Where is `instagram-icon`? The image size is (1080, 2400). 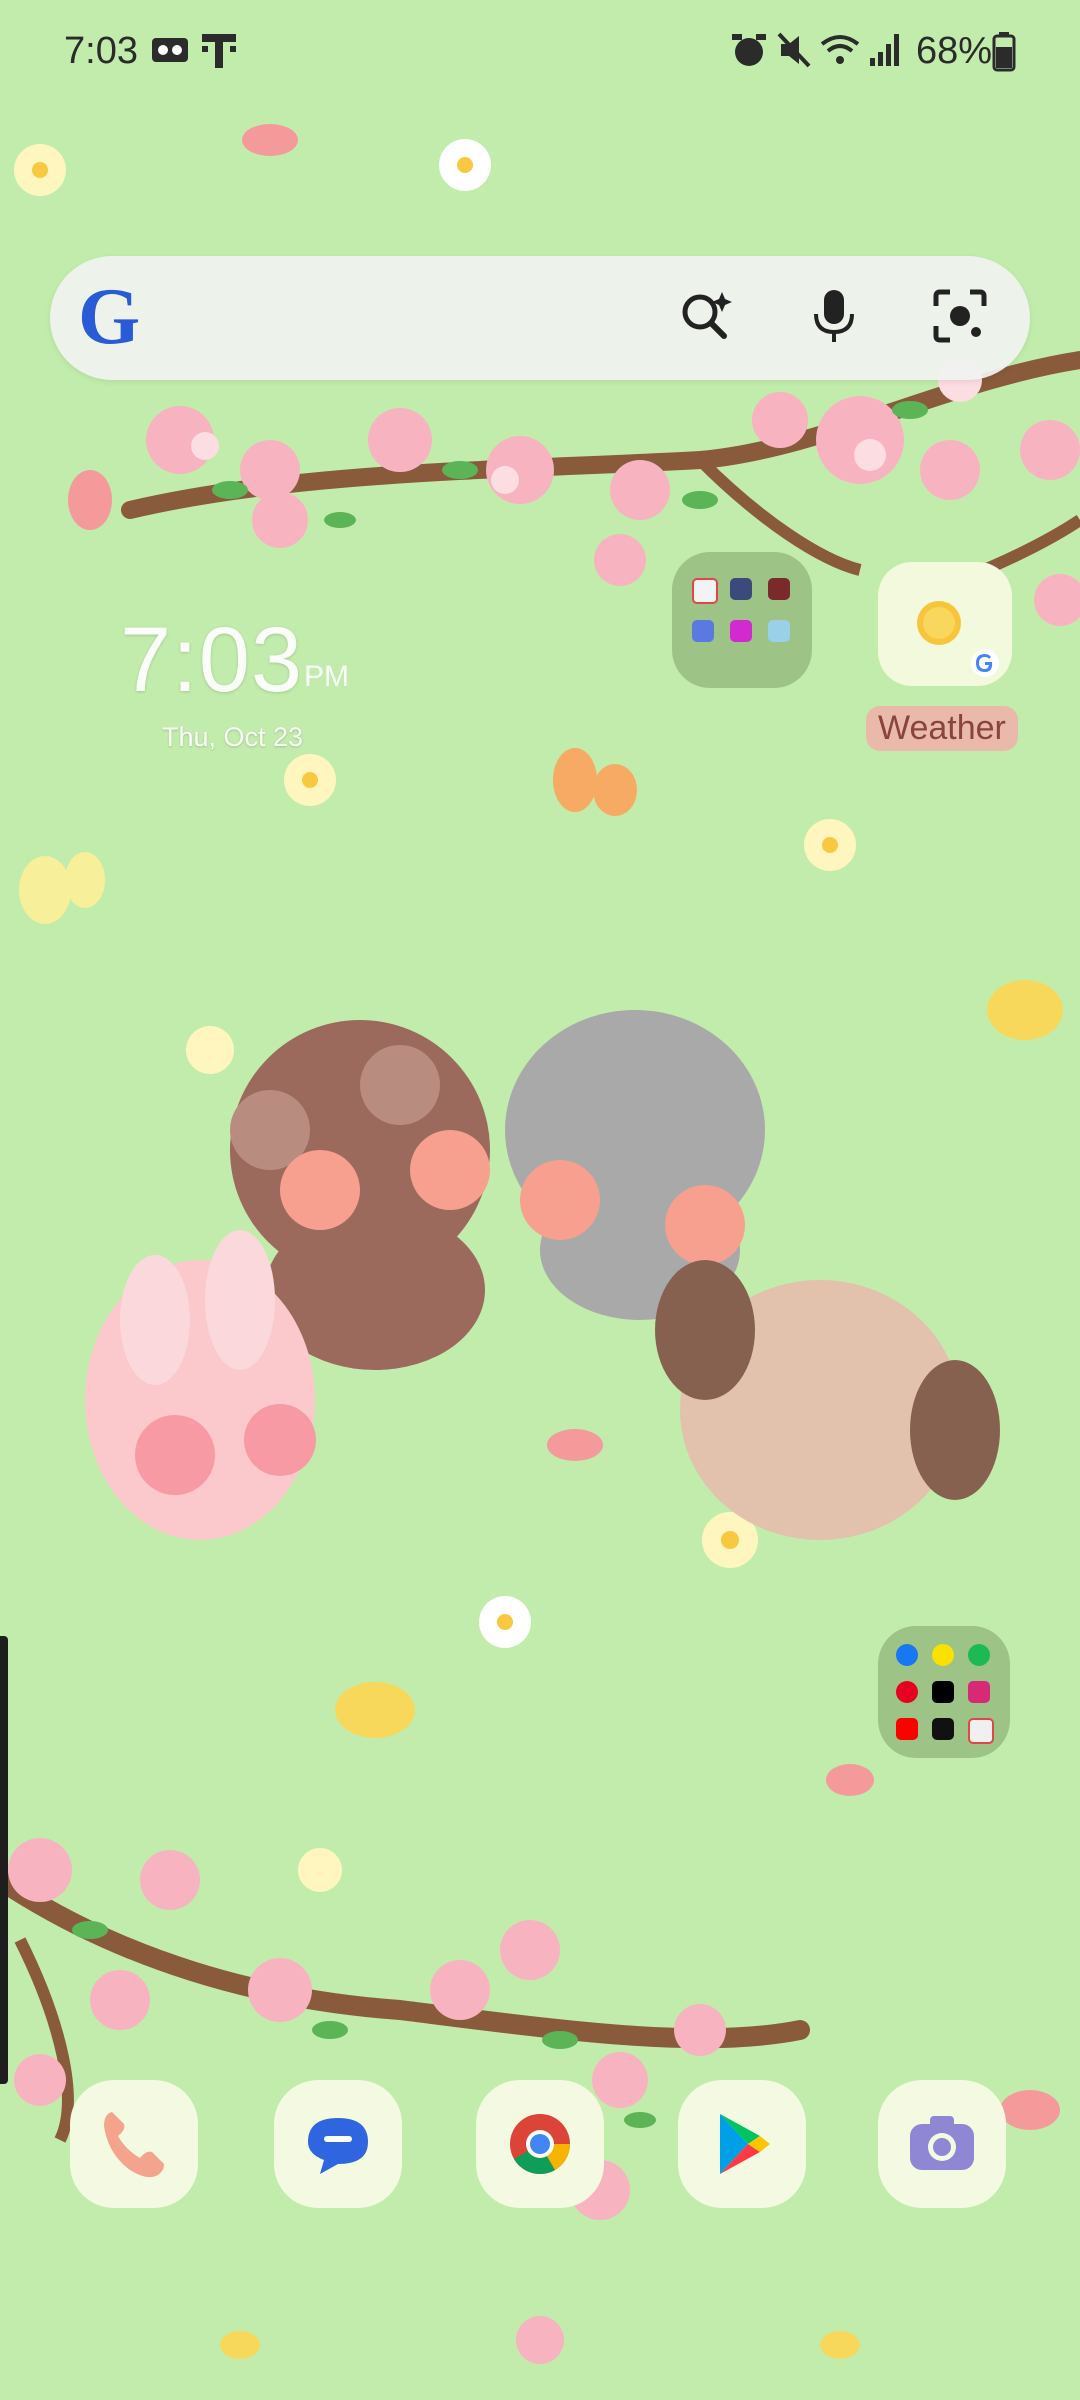 instagram-icon is located at coordinates (979, 1692).